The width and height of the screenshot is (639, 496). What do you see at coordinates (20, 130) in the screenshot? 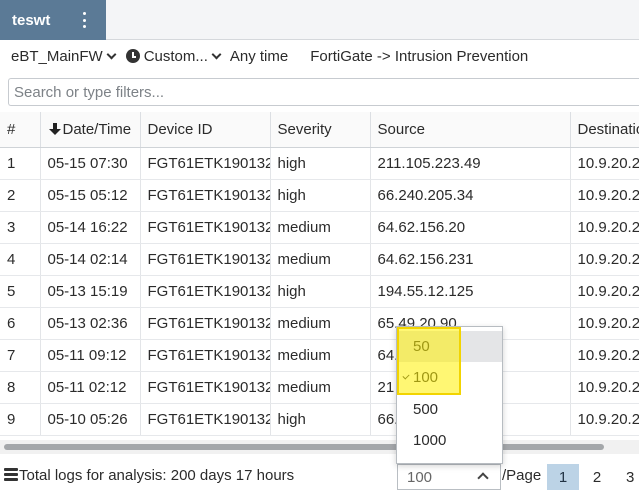
I see `column-header-num: #` at bounding box center [20, 130].